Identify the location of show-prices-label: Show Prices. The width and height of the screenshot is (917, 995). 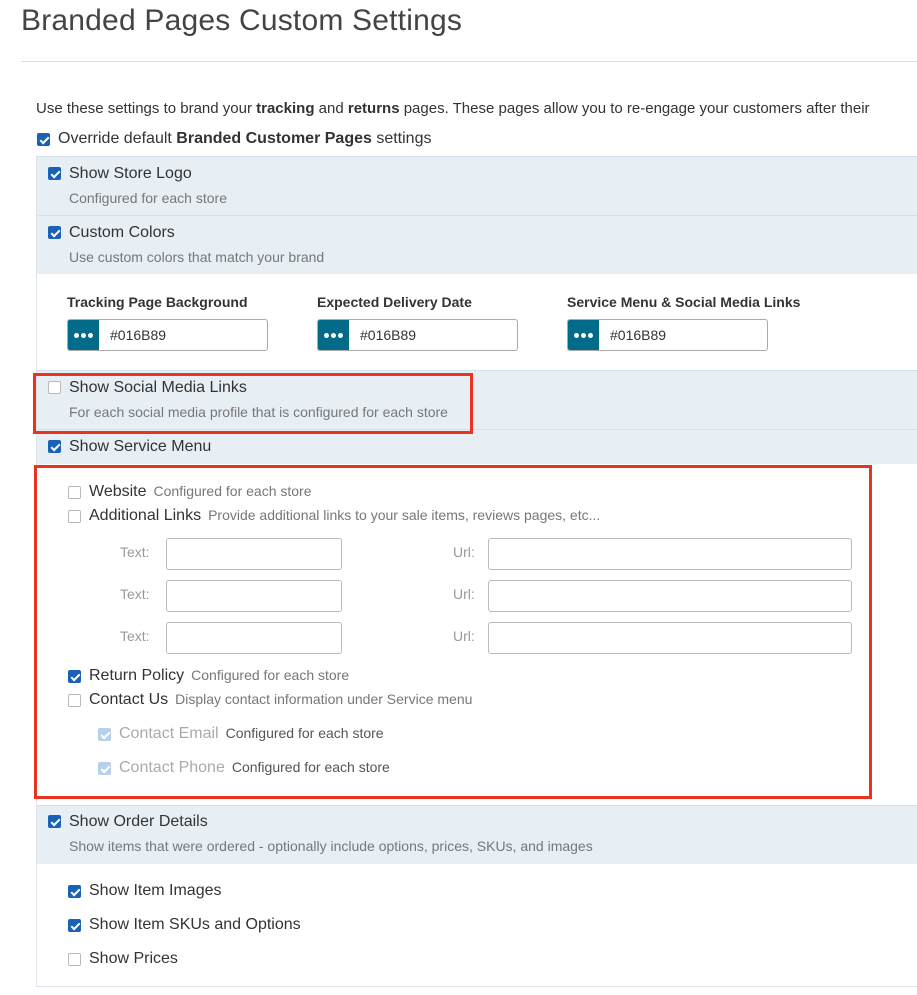
(133, 958).